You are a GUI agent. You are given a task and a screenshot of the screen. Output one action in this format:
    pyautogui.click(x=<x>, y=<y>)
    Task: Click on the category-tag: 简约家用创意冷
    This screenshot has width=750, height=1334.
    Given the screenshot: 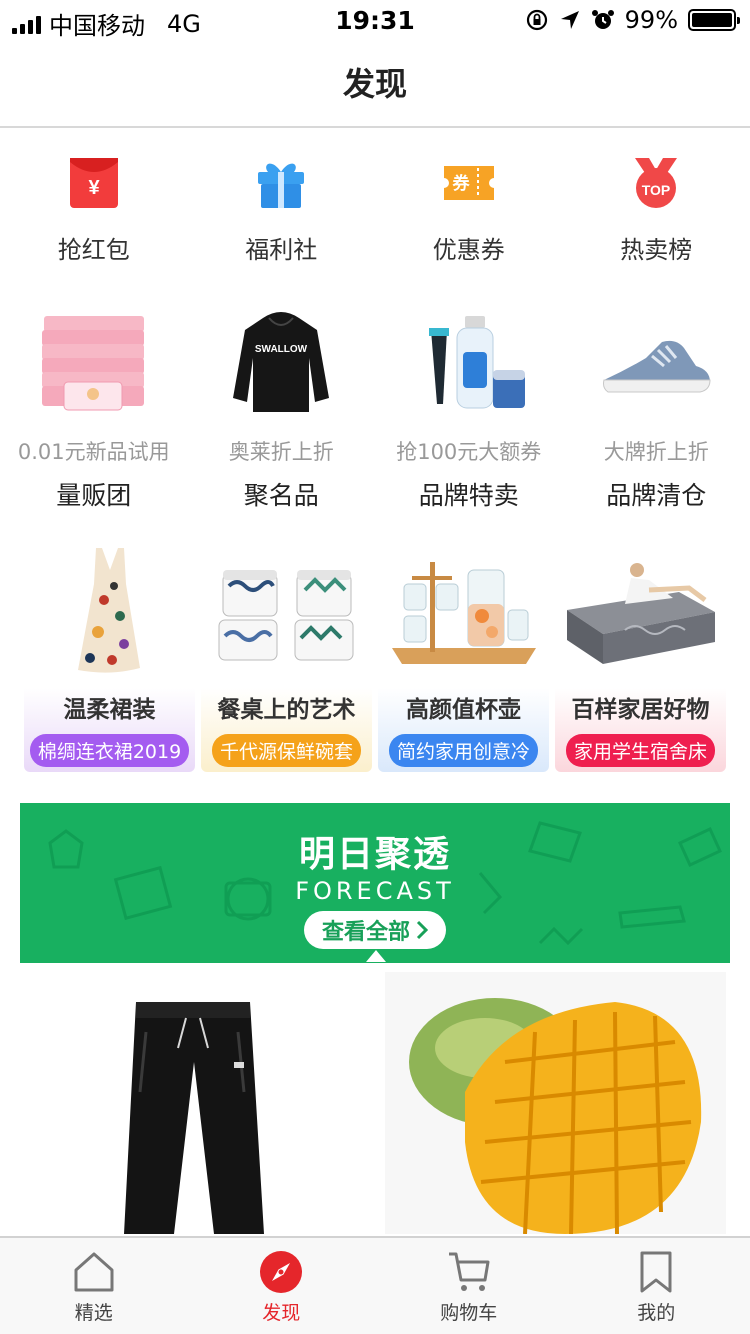 What is the action you would take?
    pyautogui.click(x=463, y=750)
    